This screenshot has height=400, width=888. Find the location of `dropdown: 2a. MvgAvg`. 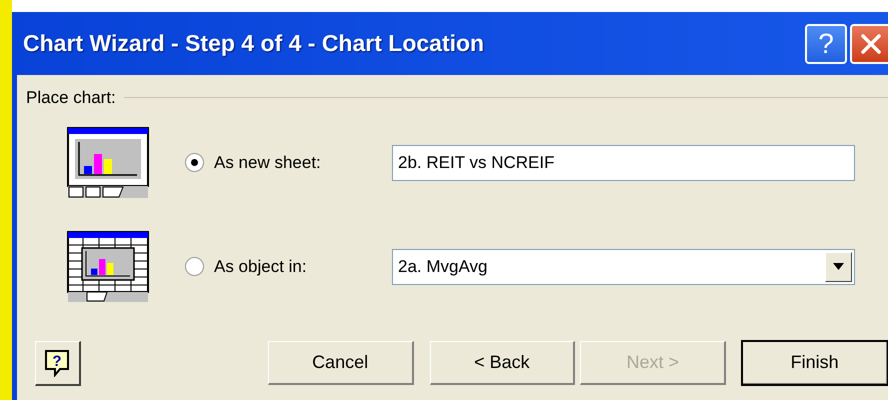

dropdown: 2a. MvgAvg is located at coordinates (623, 266).